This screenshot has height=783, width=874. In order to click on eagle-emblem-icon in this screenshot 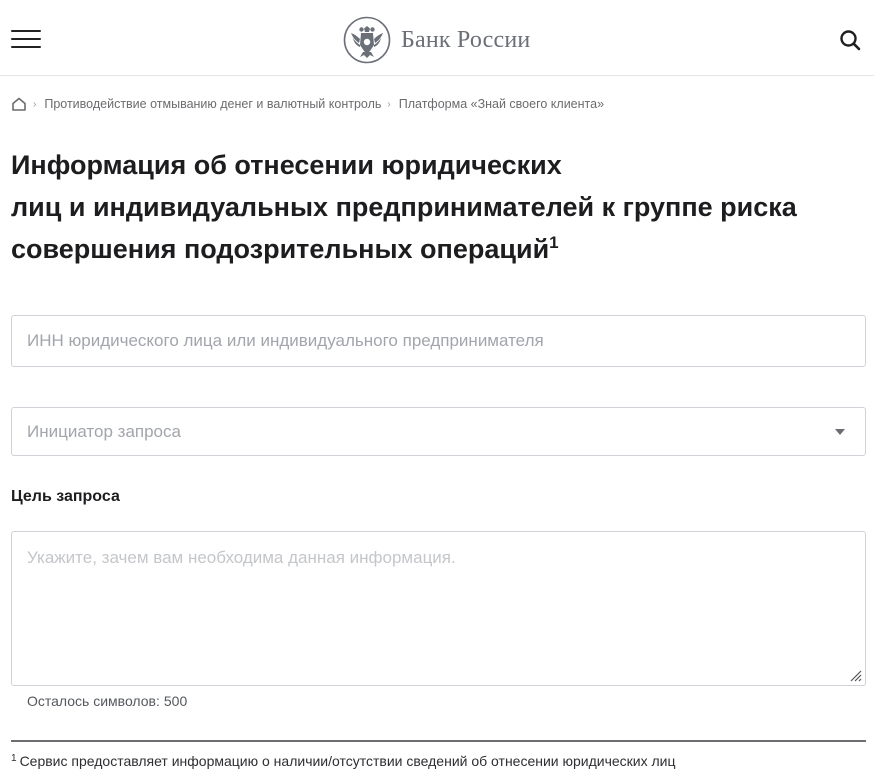, I will do `click(367, 40)`.